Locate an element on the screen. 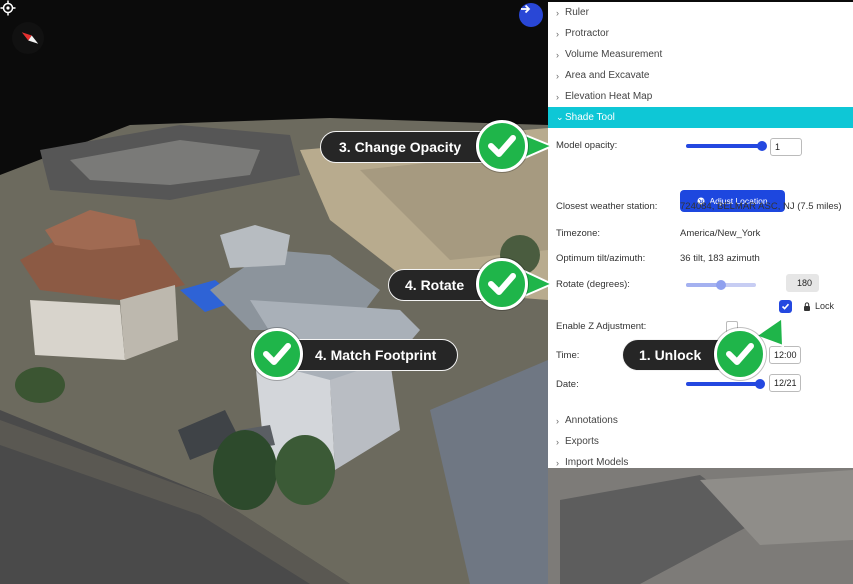 The image size is (853, 584). callout-label: 4. Match Footprint is located at coordinates (376, 355).